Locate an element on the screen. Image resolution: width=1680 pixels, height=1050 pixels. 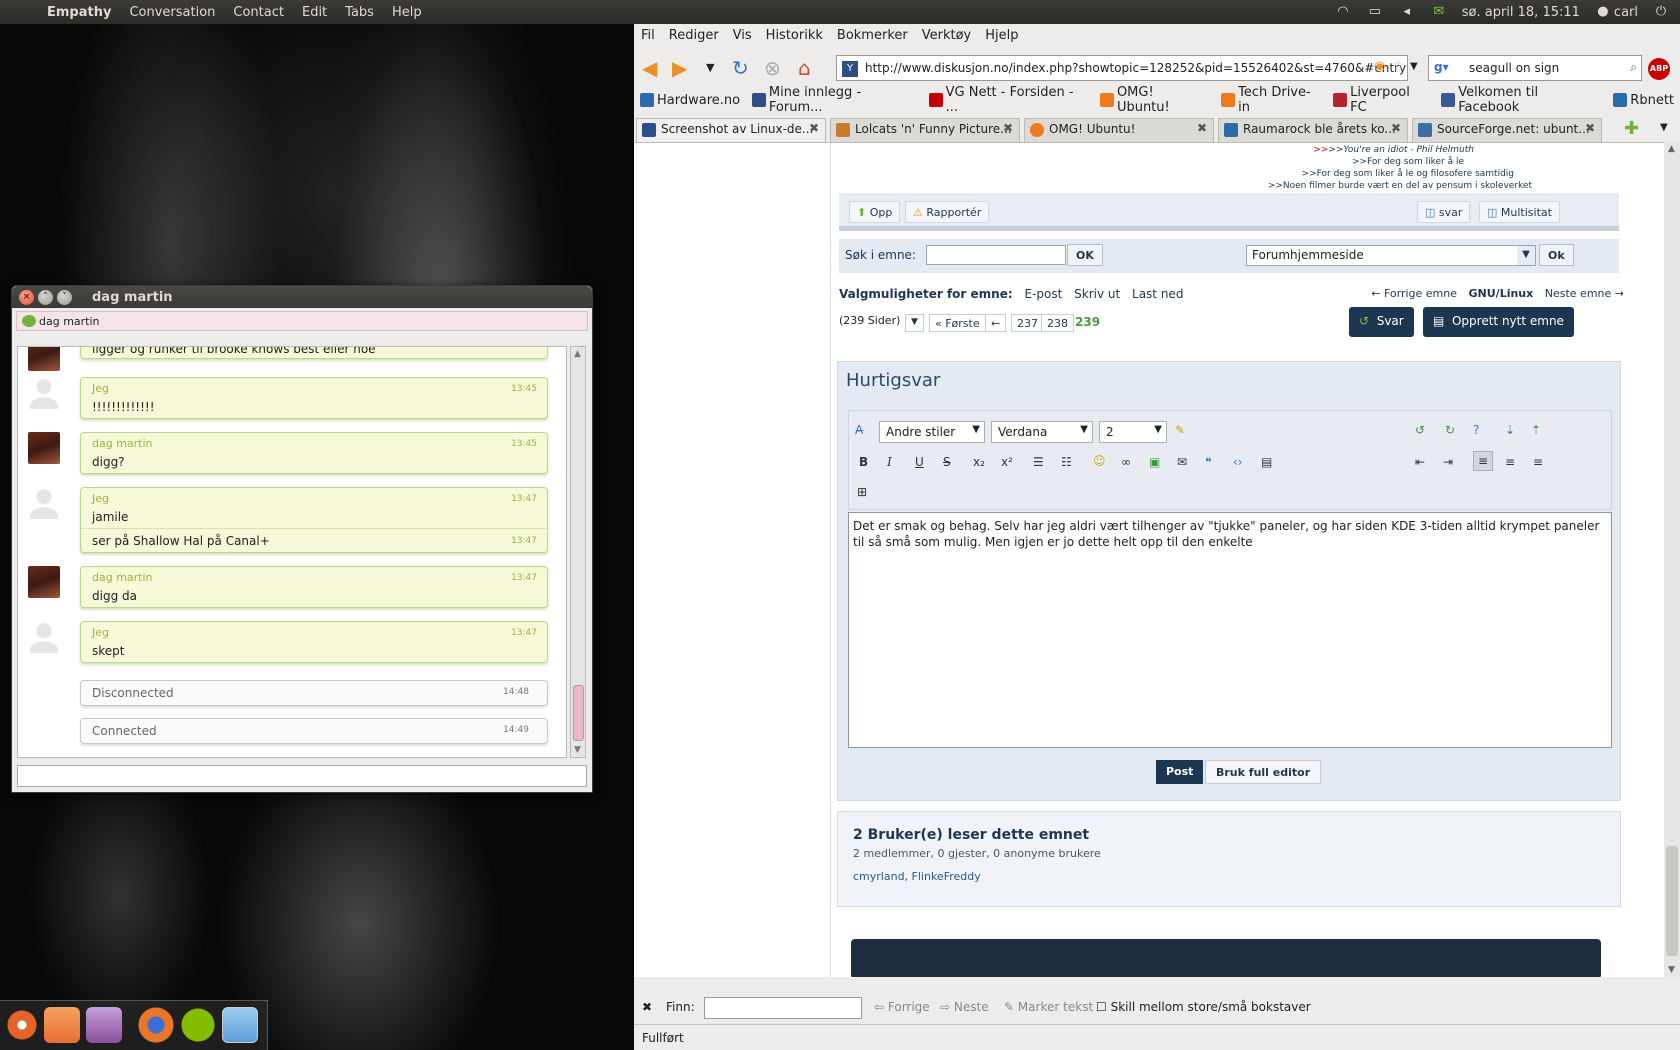
volume-icon: ◂ is located at coordinates (1407, 12).